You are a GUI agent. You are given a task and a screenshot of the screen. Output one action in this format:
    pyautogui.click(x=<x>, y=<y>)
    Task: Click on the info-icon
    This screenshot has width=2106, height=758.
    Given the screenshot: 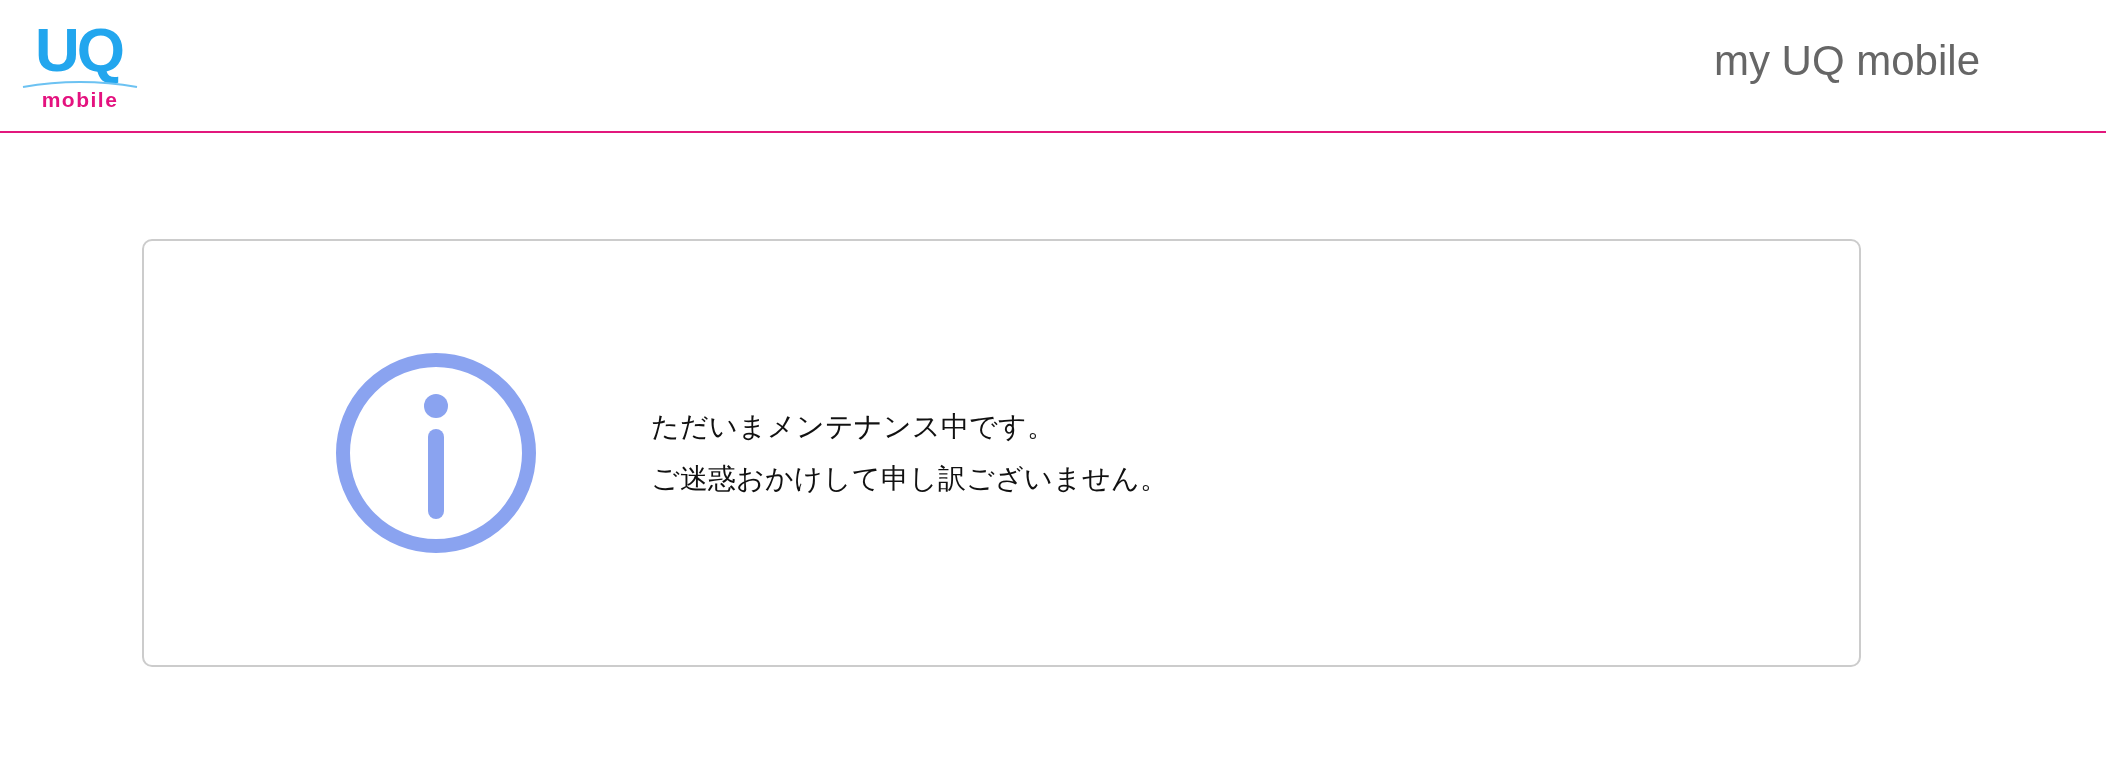 What is the action you would take?
    pyautogui.click(x=436, y=453)
    